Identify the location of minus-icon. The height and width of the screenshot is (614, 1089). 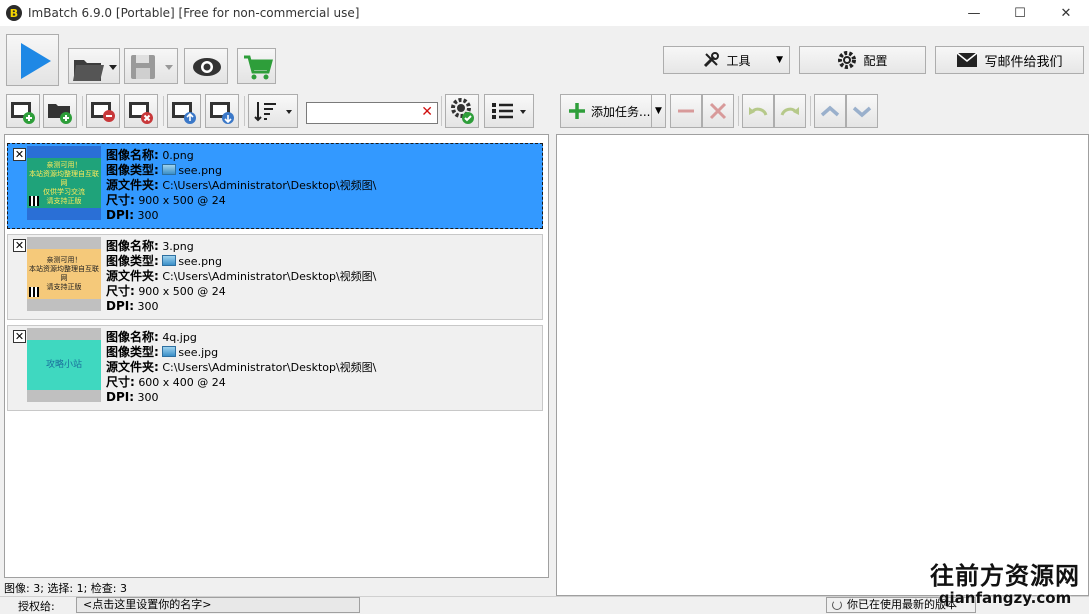
(686, 111).